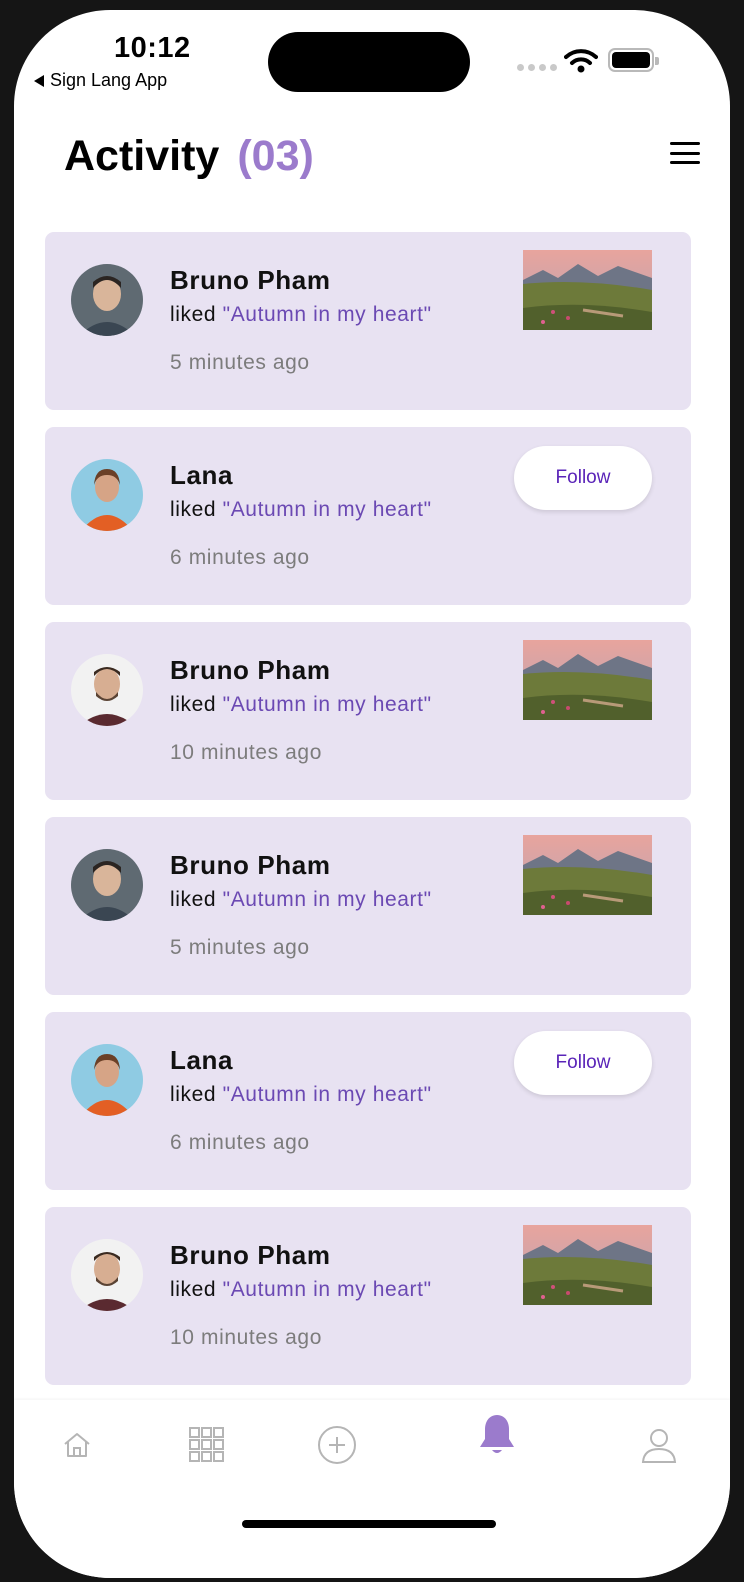 This screenshot has height=1582, width=744. Describe the element at coordinates (537, 67) in the screenshot. I see `cellular-signal-icon` at that location.